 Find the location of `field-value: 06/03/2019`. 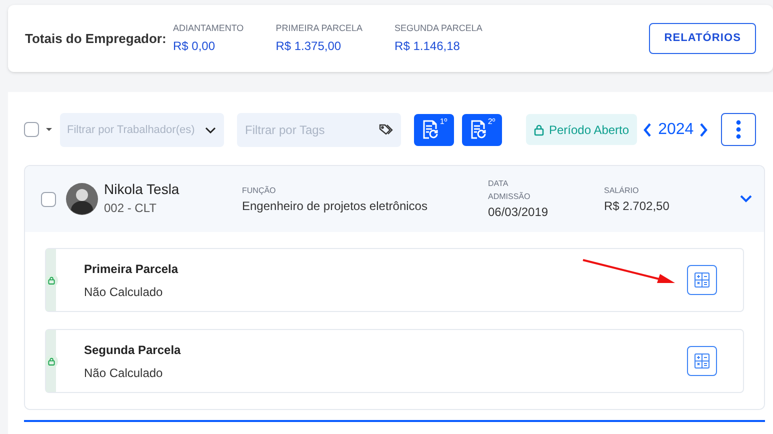

field-value: 06/03/2019 is located at coordinates (519, 212).